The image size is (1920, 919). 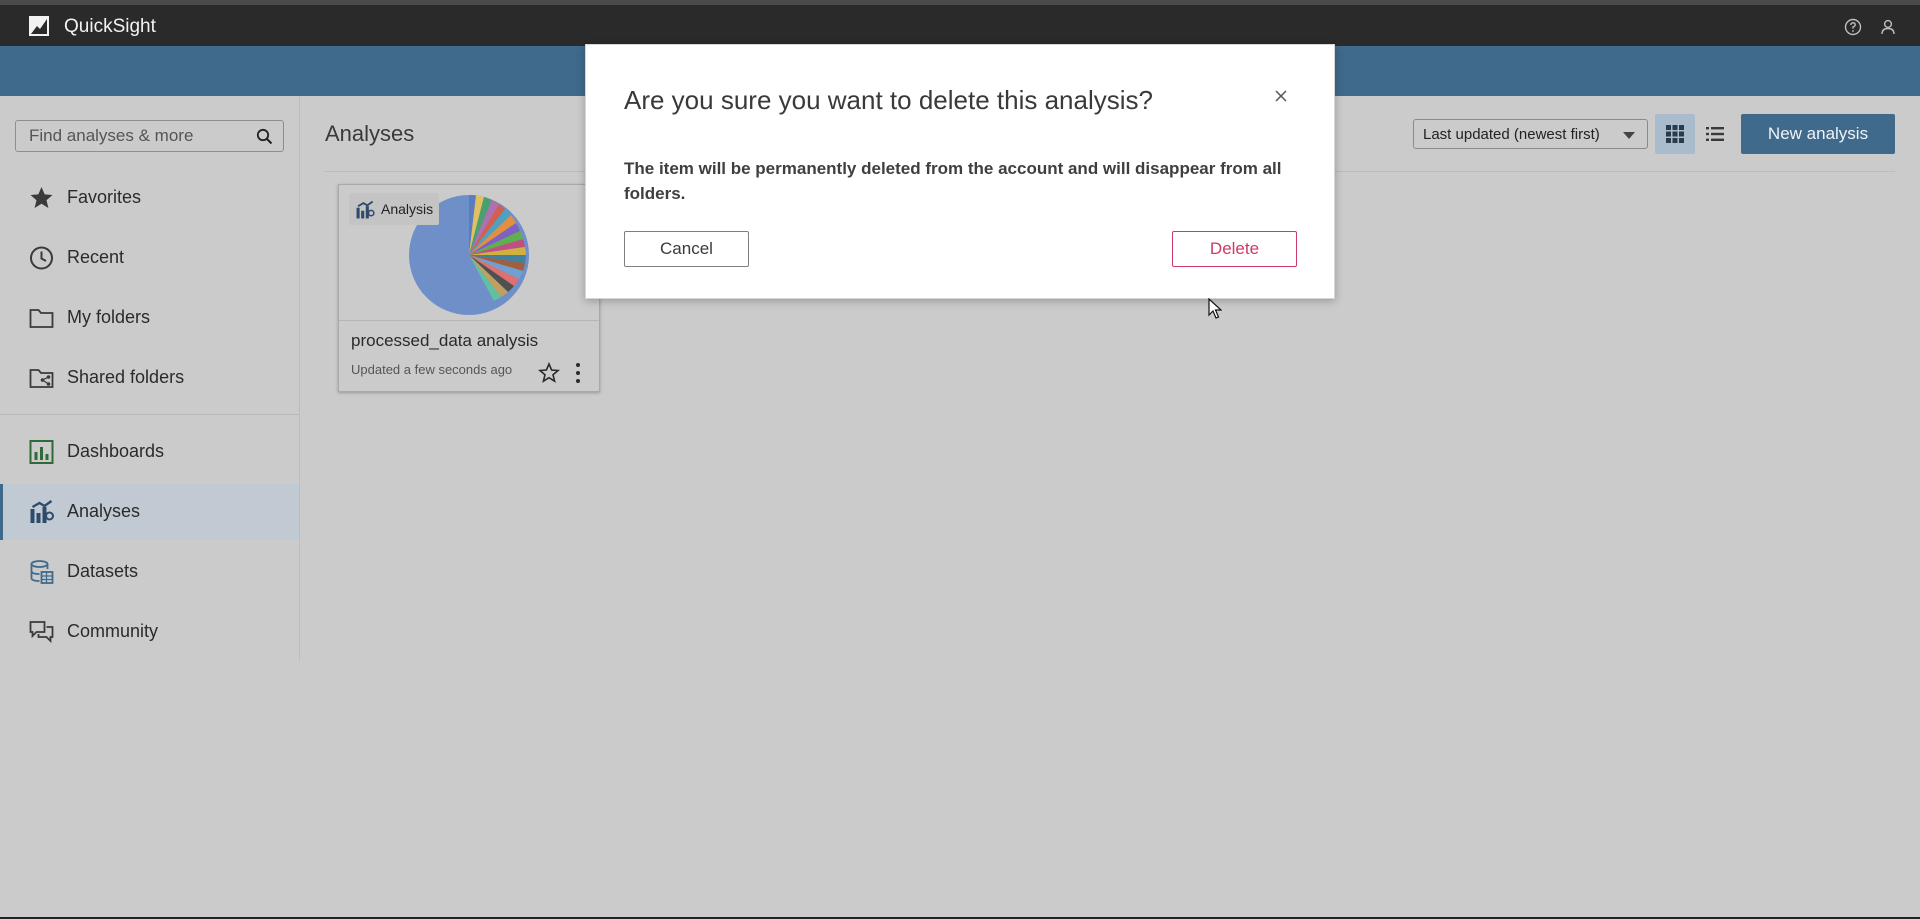 What do you see at coordinates (1281, 96) in the screenshot?
I see `close-icon` at bounding box center [1281, 96].